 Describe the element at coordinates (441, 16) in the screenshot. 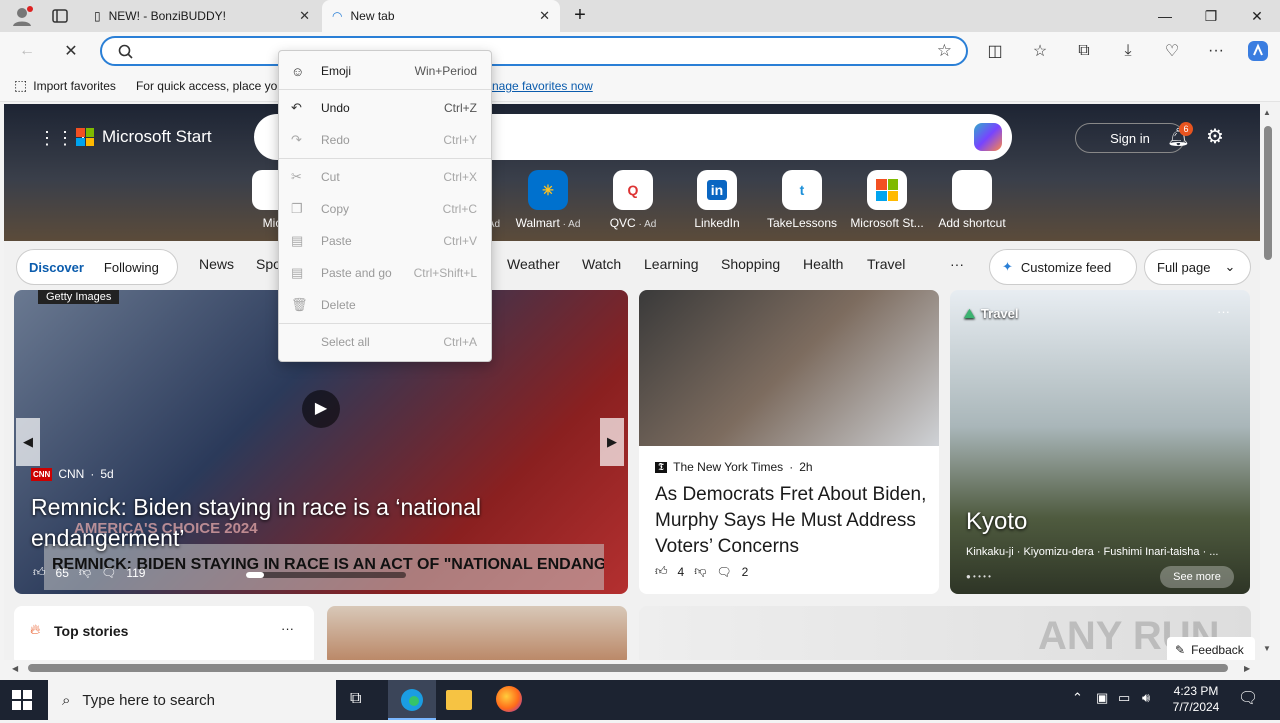

I see `tab-new-tab: ◠ New tab ✕` at that location.